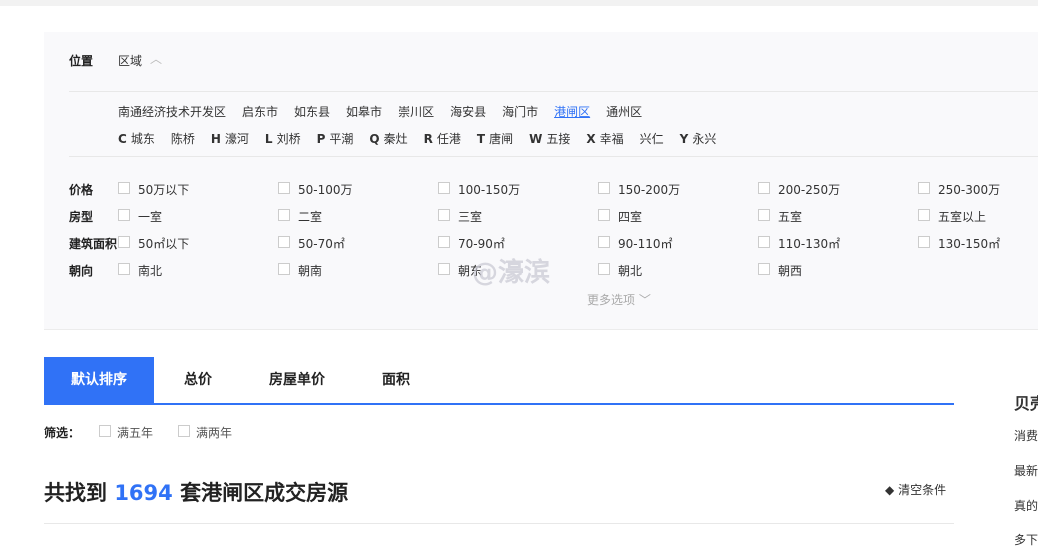  What do you see at coordinates (335, 139) in the screenshot?
I see `area-link: P 平潮` at bounding box center [335, 139].